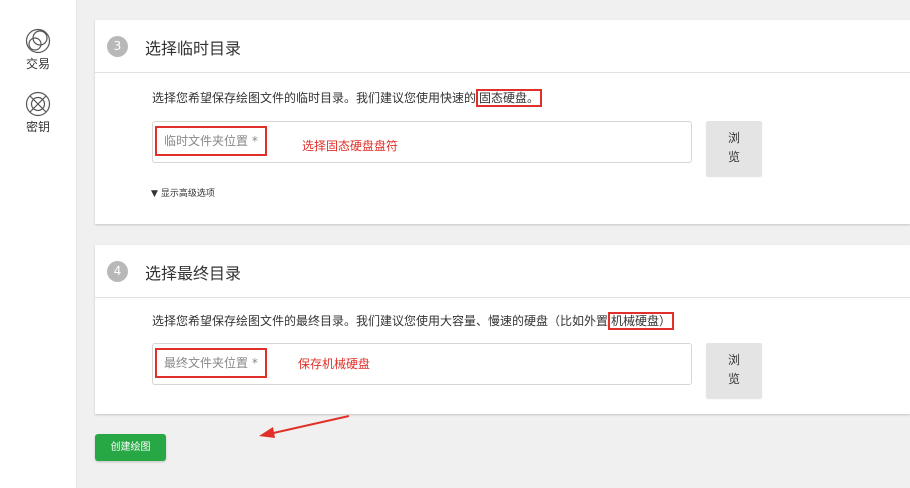 The height and width of the screenshot is (488, 910). I want to click on nav-label-keys: 密钥, so click(37, 127).